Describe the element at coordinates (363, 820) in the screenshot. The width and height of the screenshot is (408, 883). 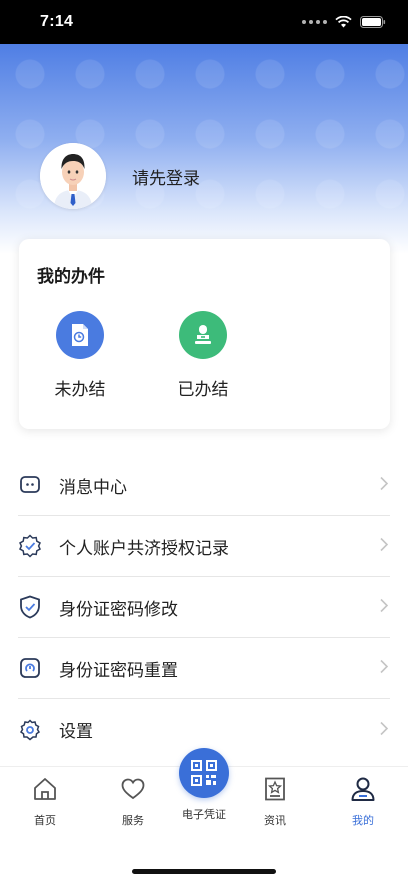
I see `tab-label: 我的` at that location.